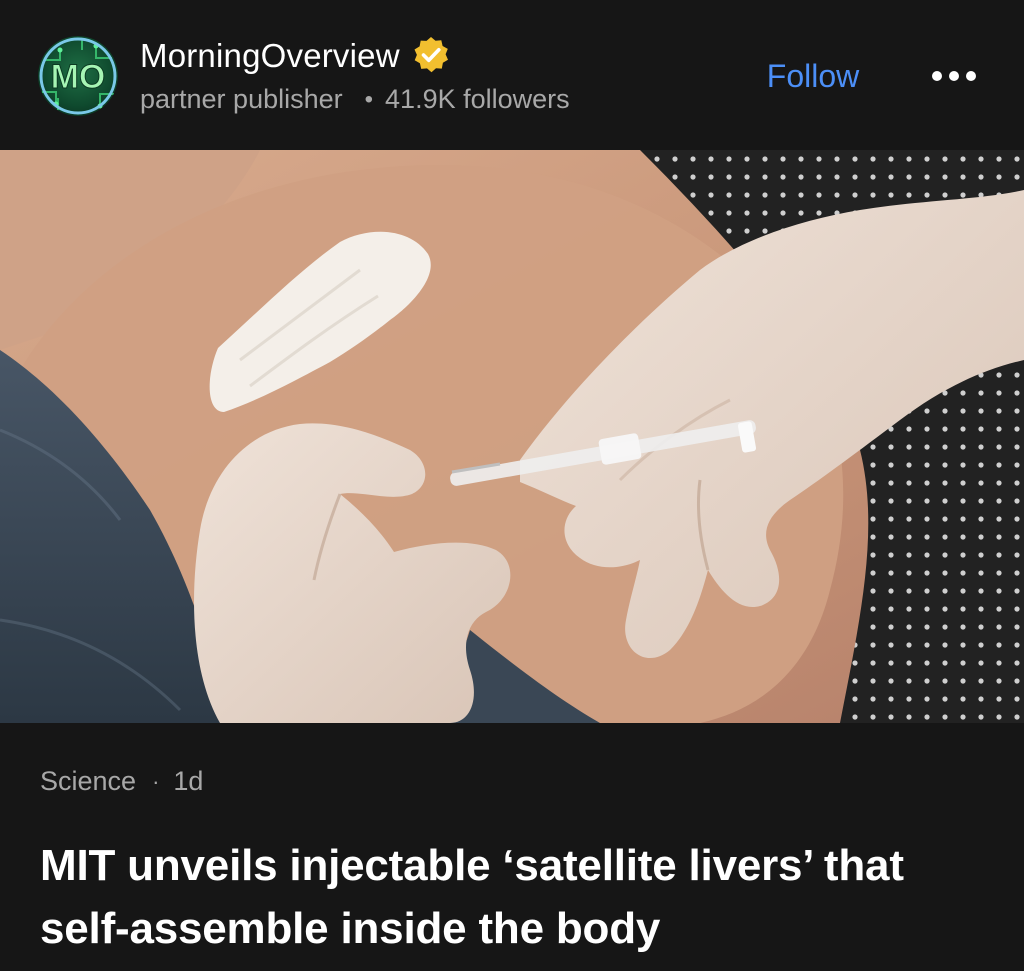 The height and width of the screenshot is (971, 1024). I want to click on publisher-type: partner publisher, so click(241, 99).